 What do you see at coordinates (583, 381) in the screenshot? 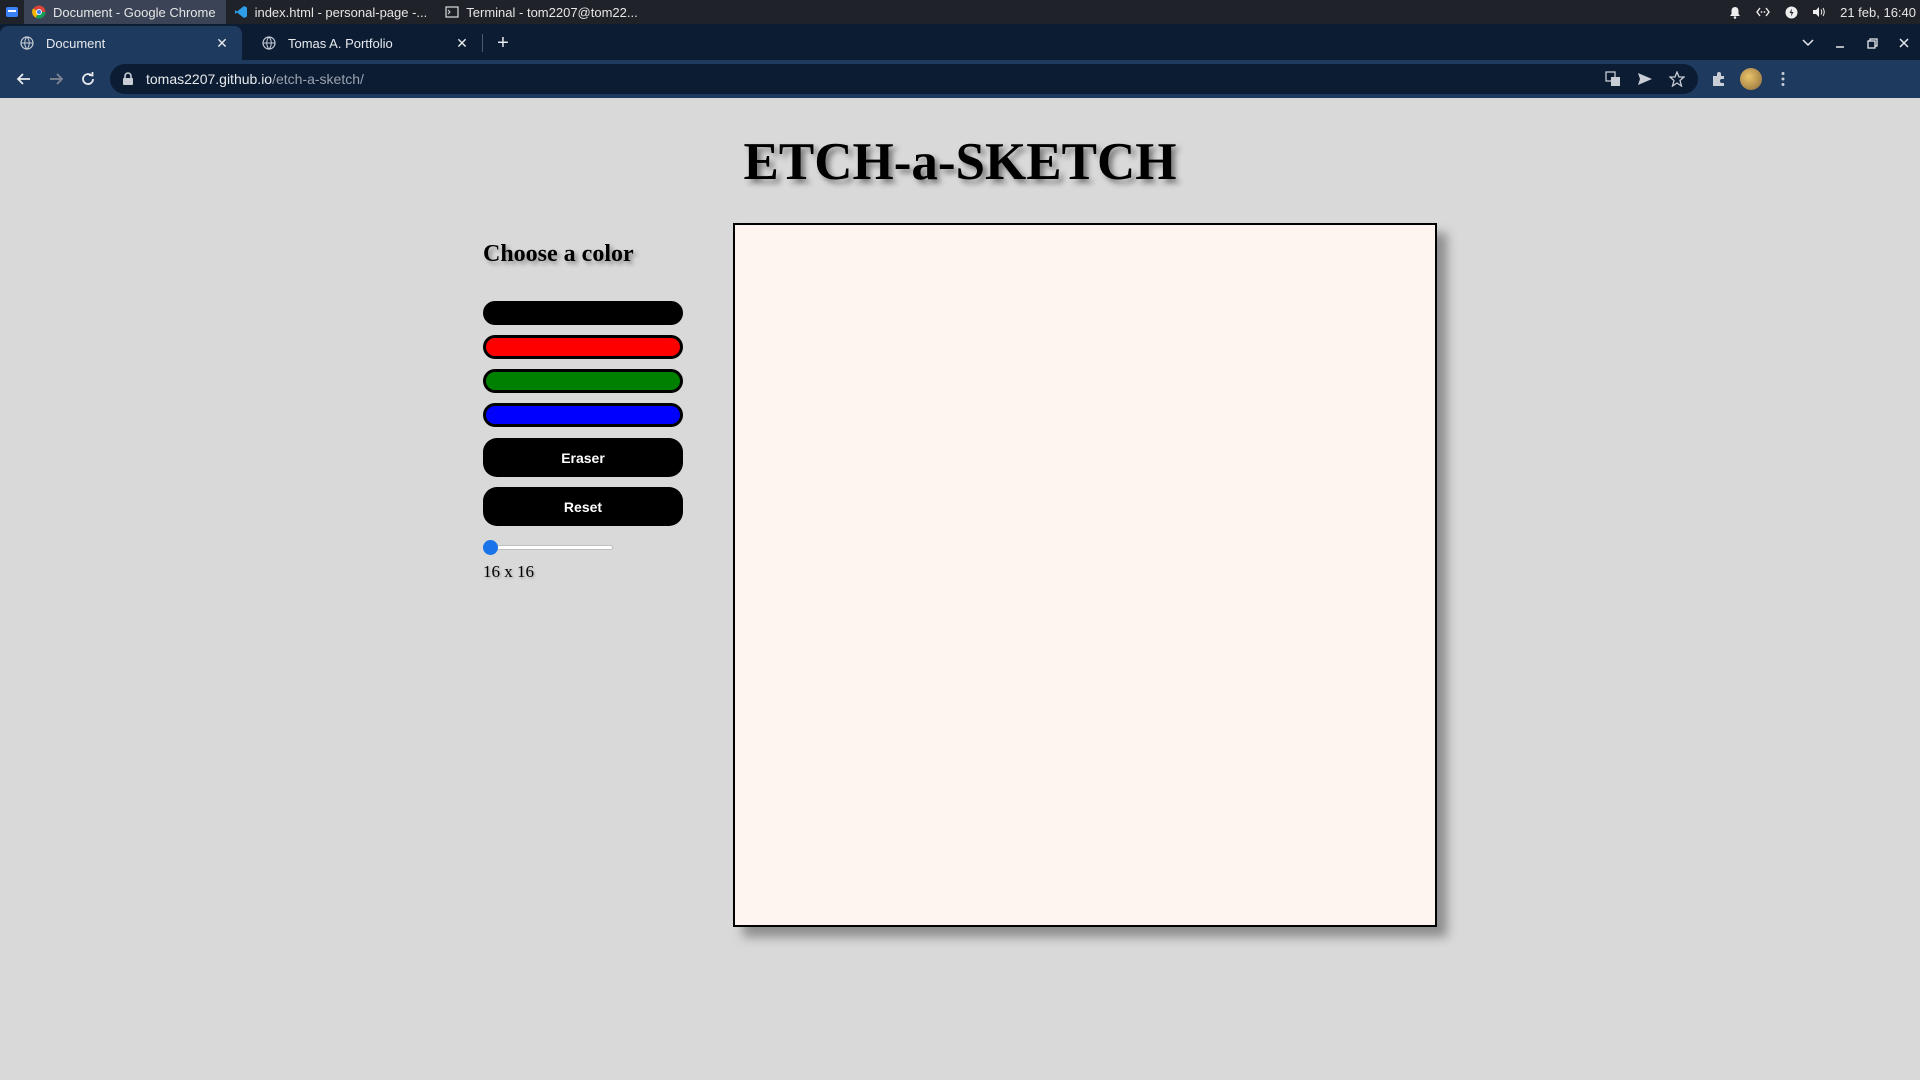
I see `color-button-green` at bounding box center [583, 381].